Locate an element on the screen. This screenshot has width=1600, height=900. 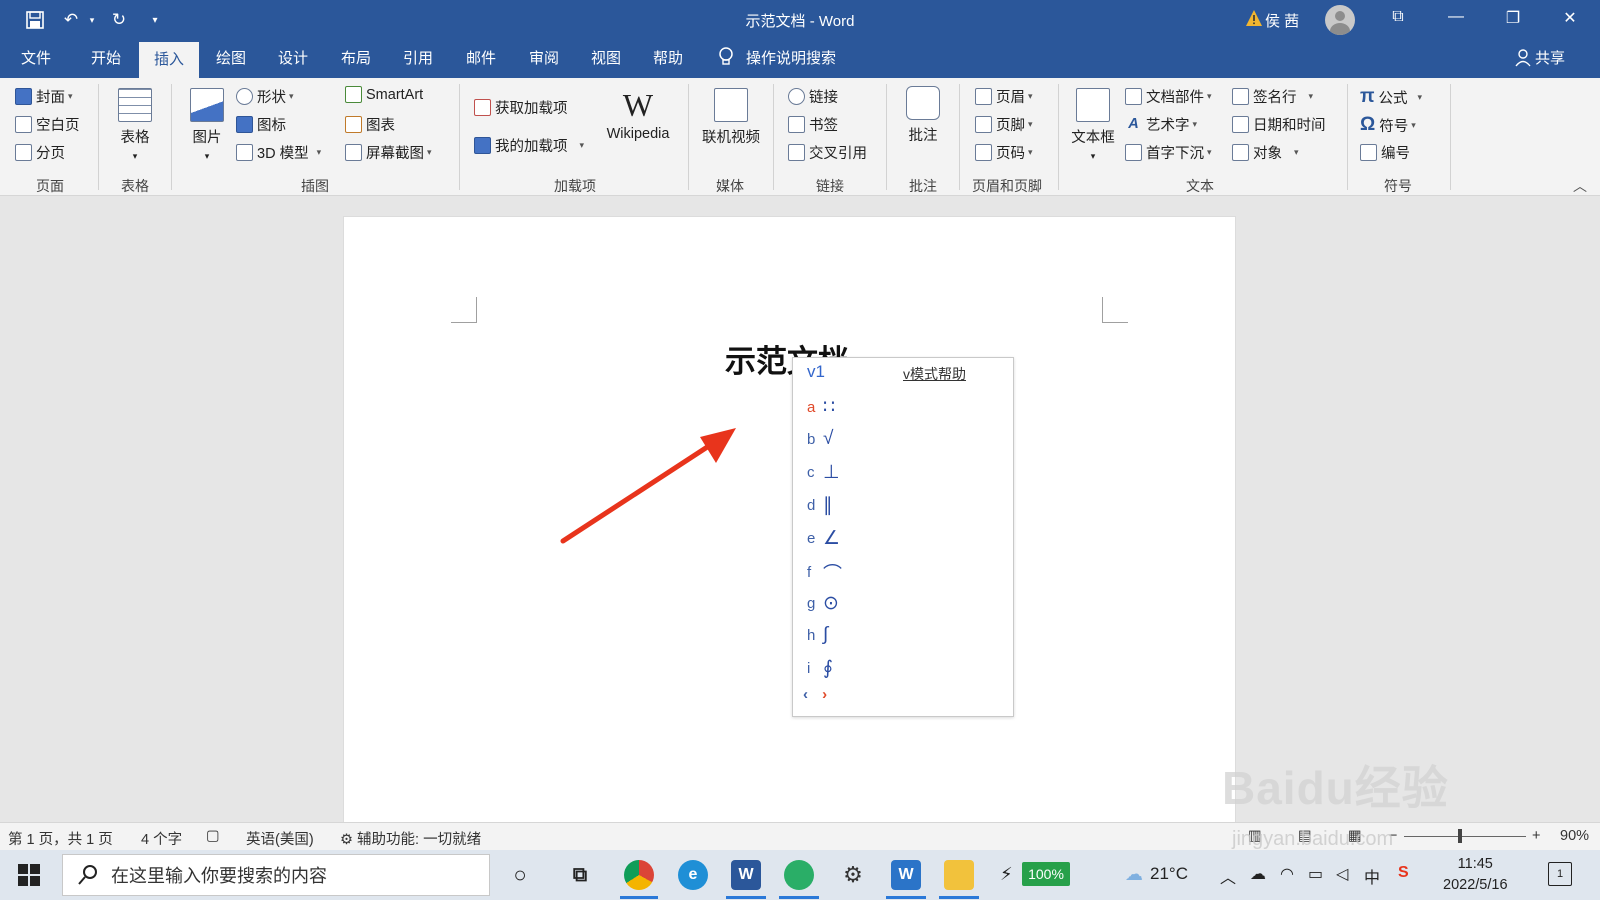
sogou-ime-icon: S is located at coordinates (1403, 873).